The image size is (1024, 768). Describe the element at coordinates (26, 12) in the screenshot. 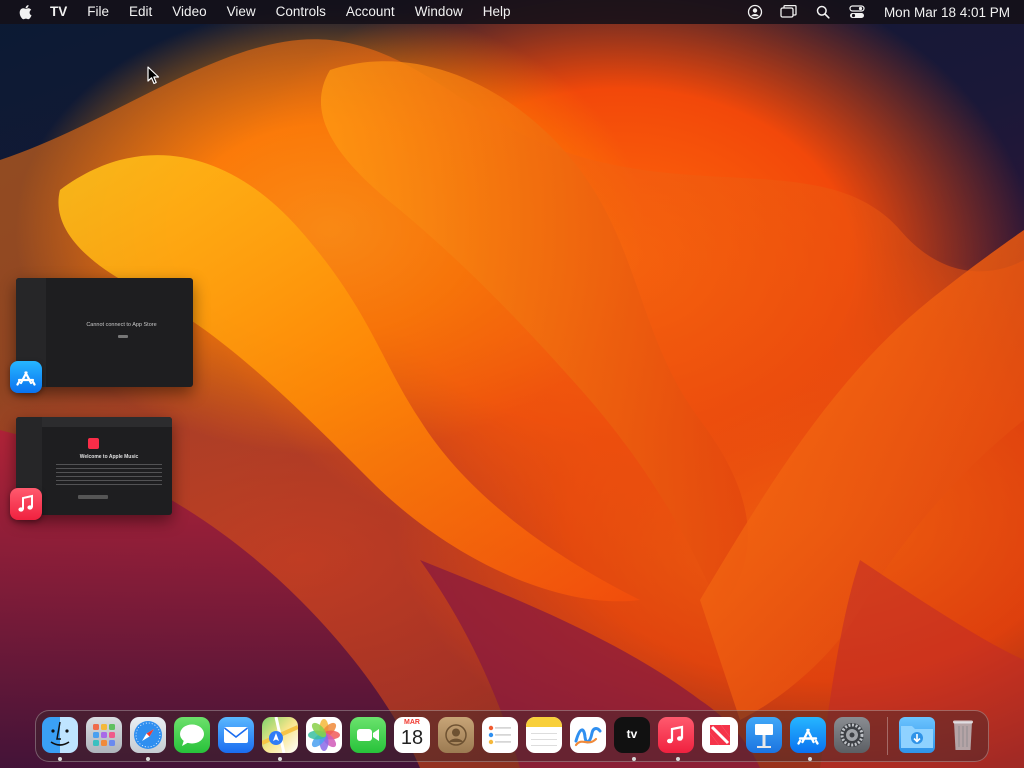

I see `apple-menu-icon` at that location.